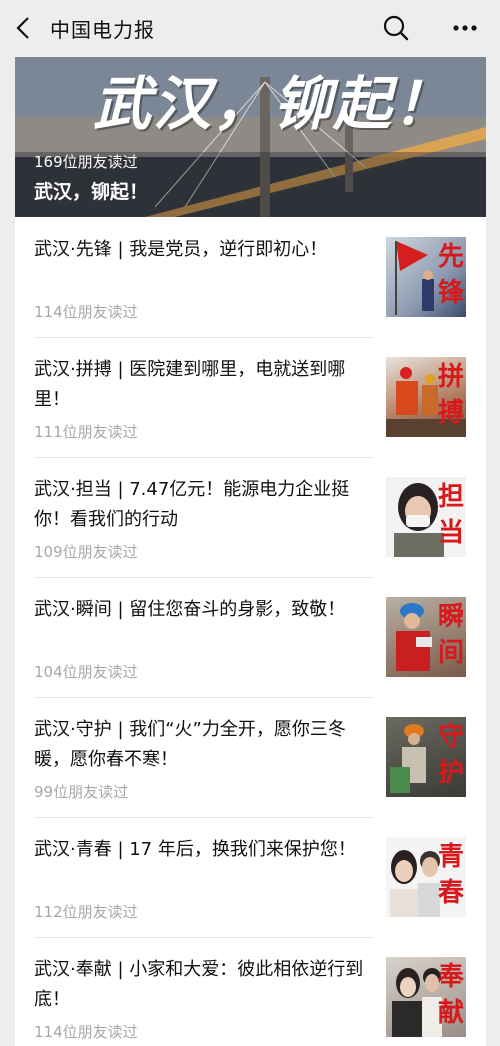 This screenshot has width=500, height=1046. What do you see at coordinates (86, 912) in the screenshot?
I see `article-read-count: 112位朋友读过` at bounding box center [86, 912].